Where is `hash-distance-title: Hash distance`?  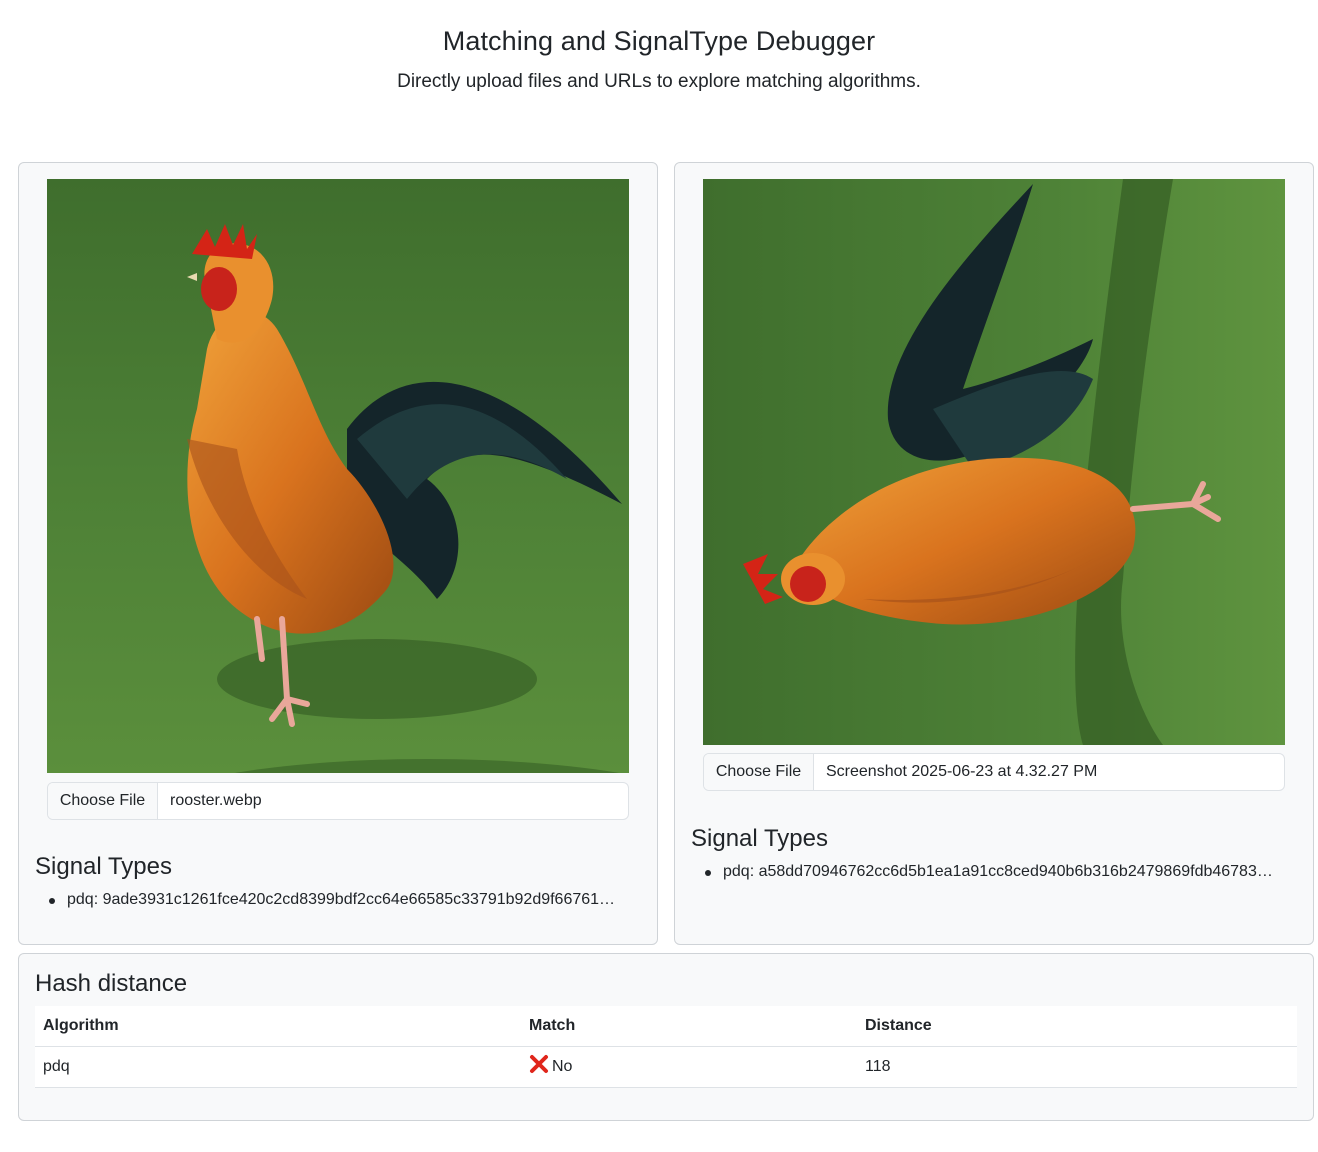 hash-distance-title: Hash distance is located at coordinates (111, 983).